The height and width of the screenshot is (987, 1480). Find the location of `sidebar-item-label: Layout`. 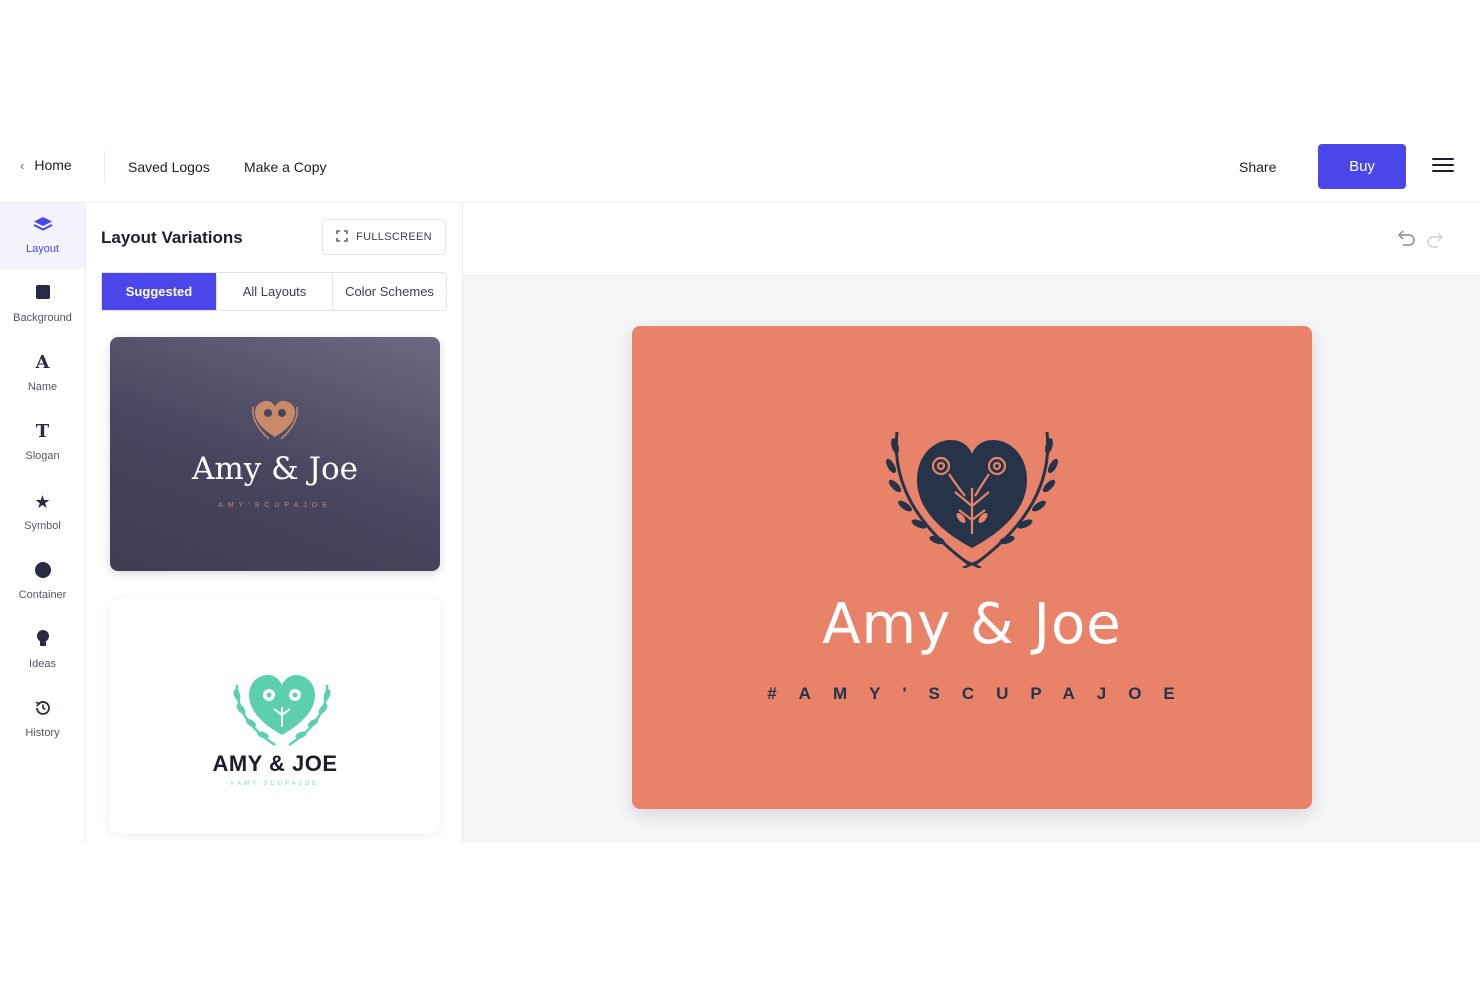

sidebar-item-label: Layout is located at coordinates (42, 249).